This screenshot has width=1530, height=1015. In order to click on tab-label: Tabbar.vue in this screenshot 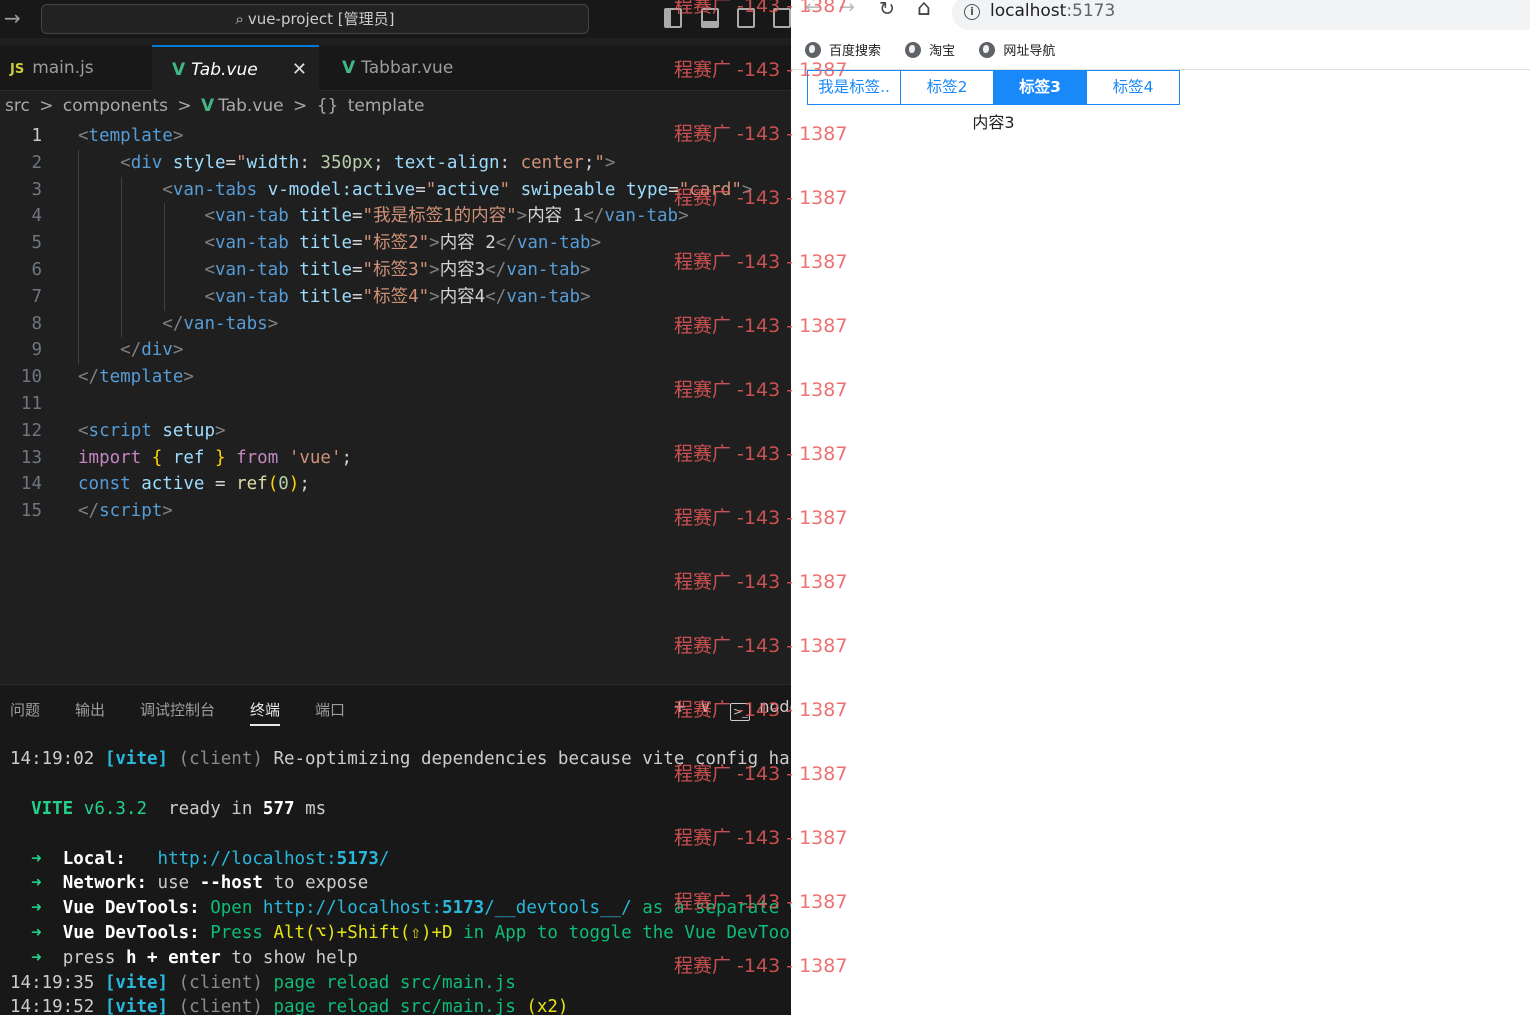, I will do `click(407, 68)`.